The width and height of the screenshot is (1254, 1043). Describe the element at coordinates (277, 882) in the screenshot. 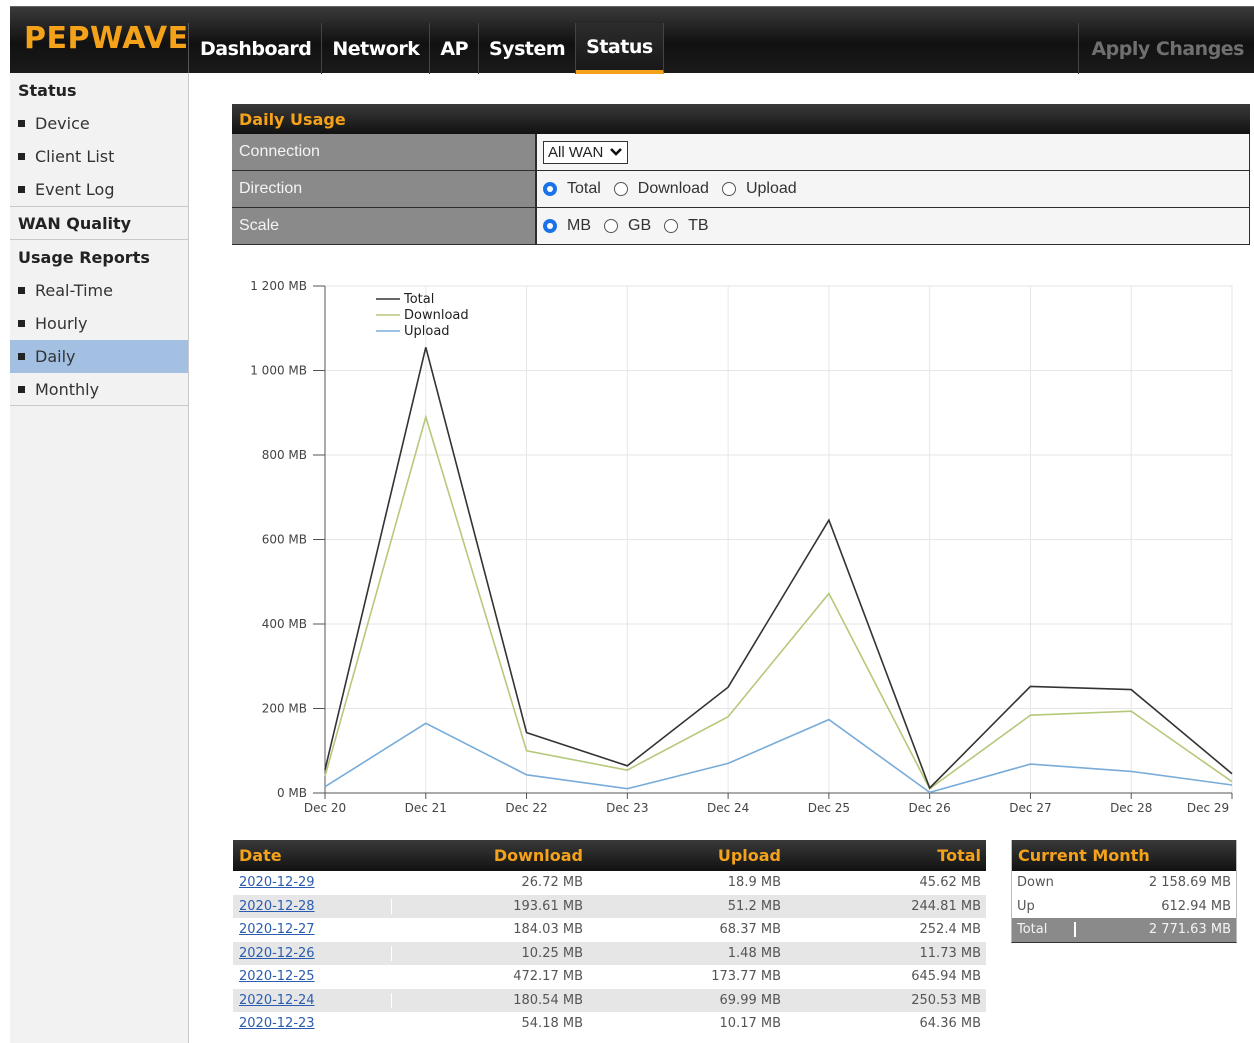

I see `date-link: 2020-12-29` at that location.